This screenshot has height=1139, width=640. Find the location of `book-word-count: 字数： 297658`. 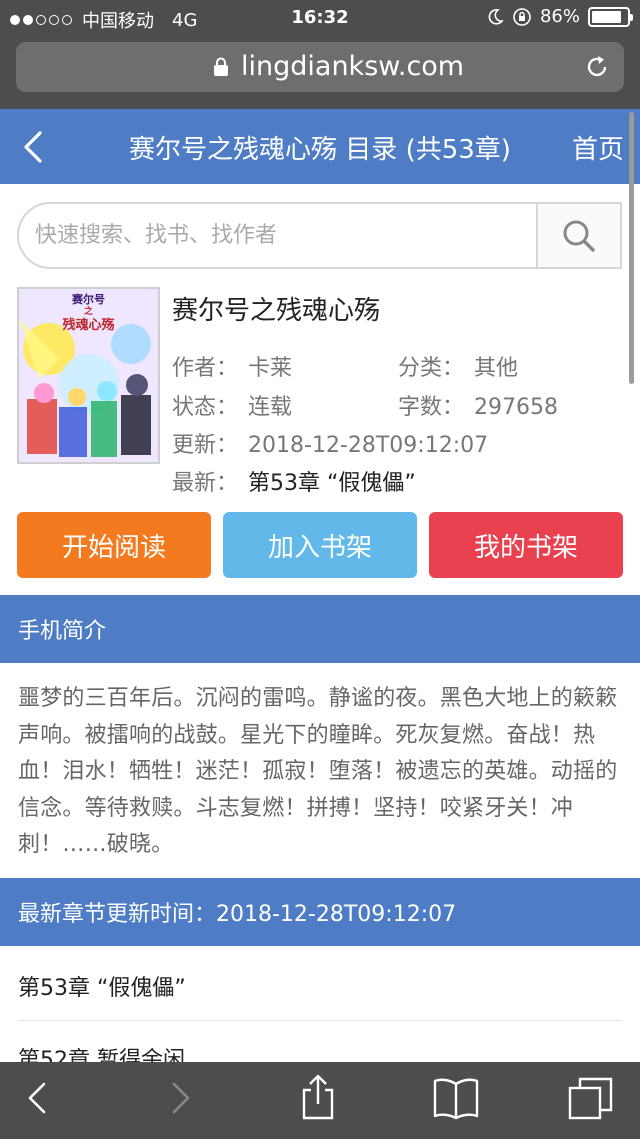

book-word-count: 字数： 297658 is located at coordinates (478, 405).